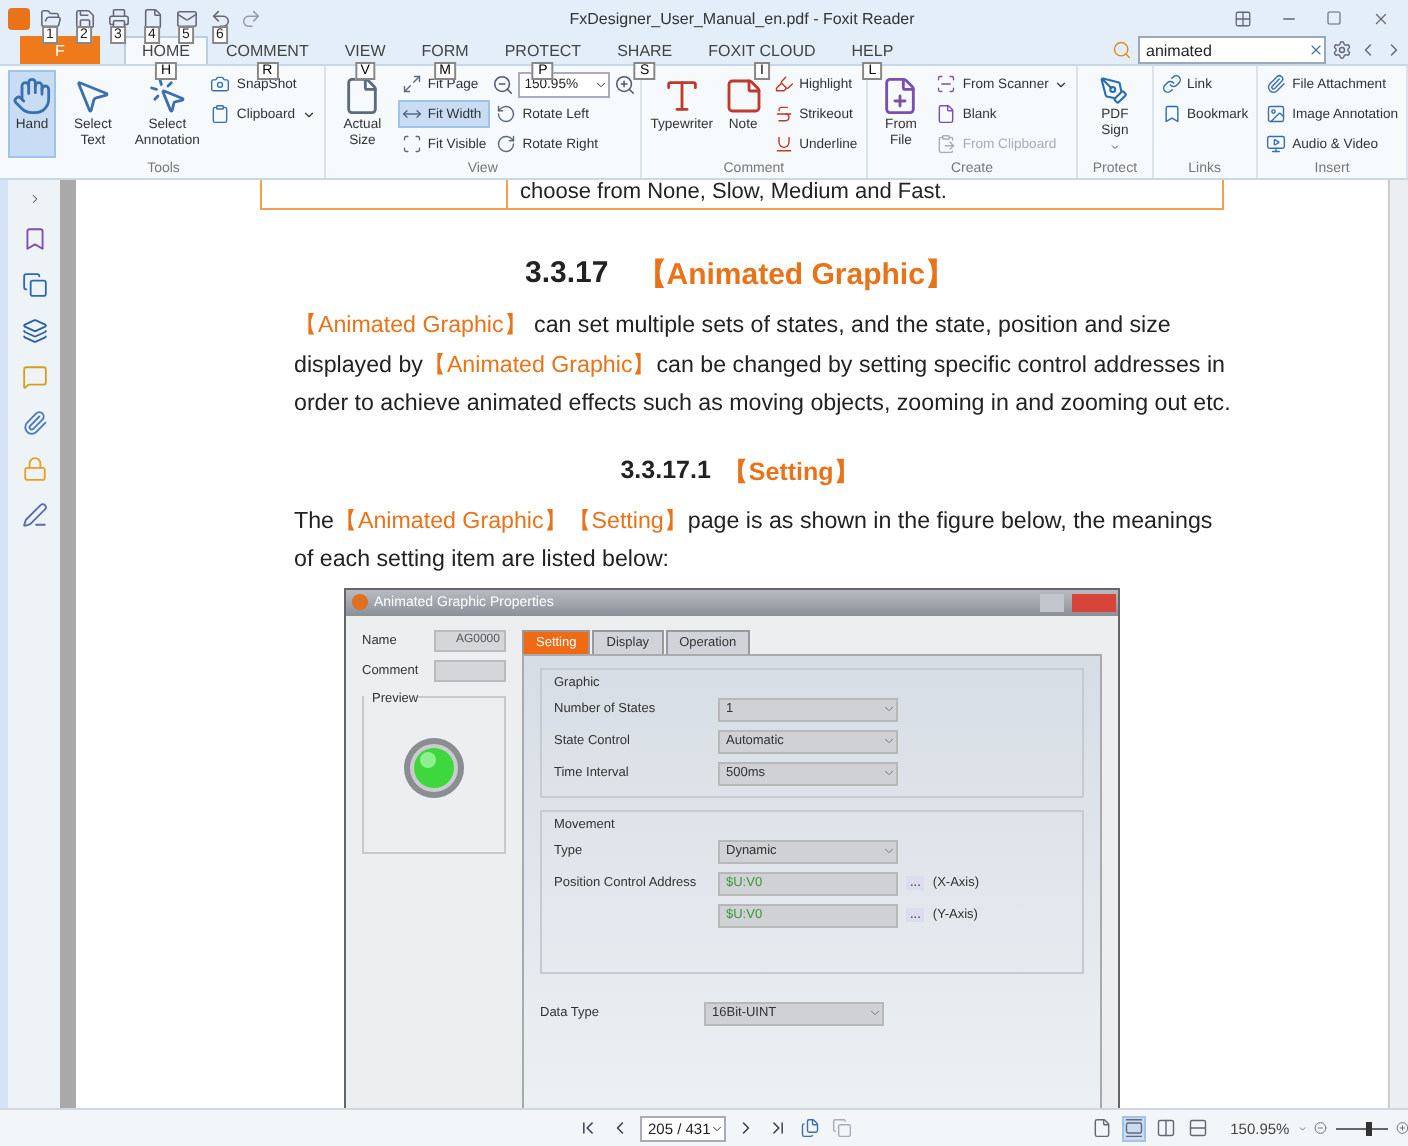 The height and width of the screenshot is (1146, 1408). Describe the element at coordinates (742, 18) in the screenshot. I see `window-title: FxDesigner_User_Manual_en.pdf - Foxit Reader` at that location.